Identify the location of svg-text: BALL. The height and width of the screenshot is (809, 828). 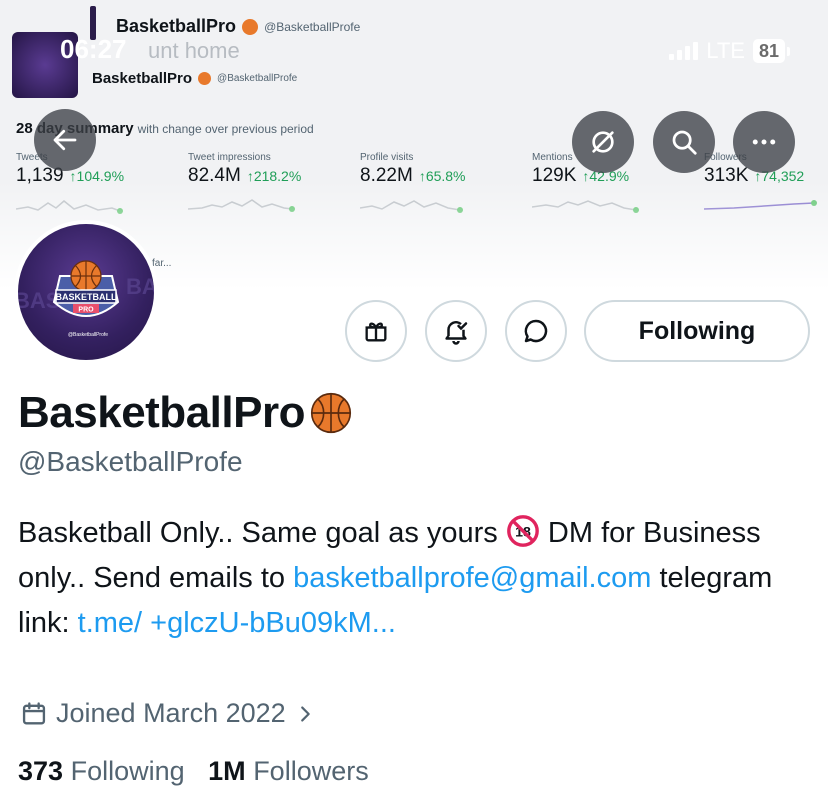
(140, 286).